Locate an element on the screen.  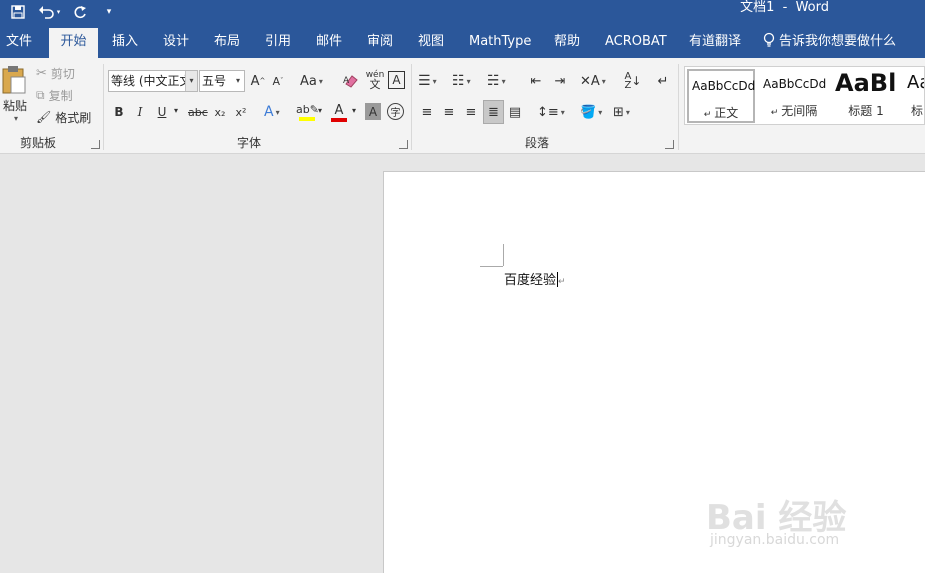
align-right-button: ≡ is located at coordinates (471, 112).